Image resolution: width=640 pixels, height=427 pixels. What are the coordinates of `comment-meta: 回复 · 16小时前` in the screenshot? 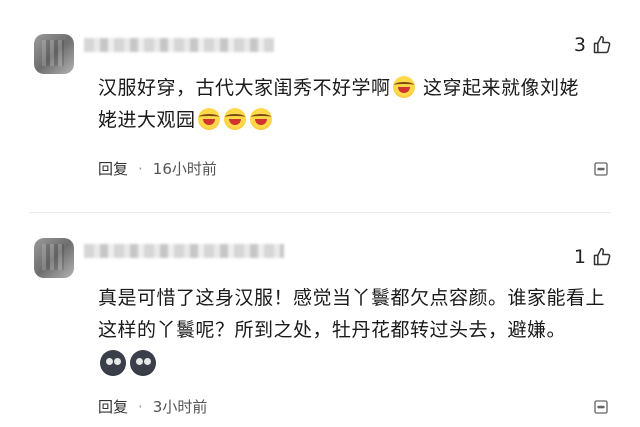 It's located at (157, 168).